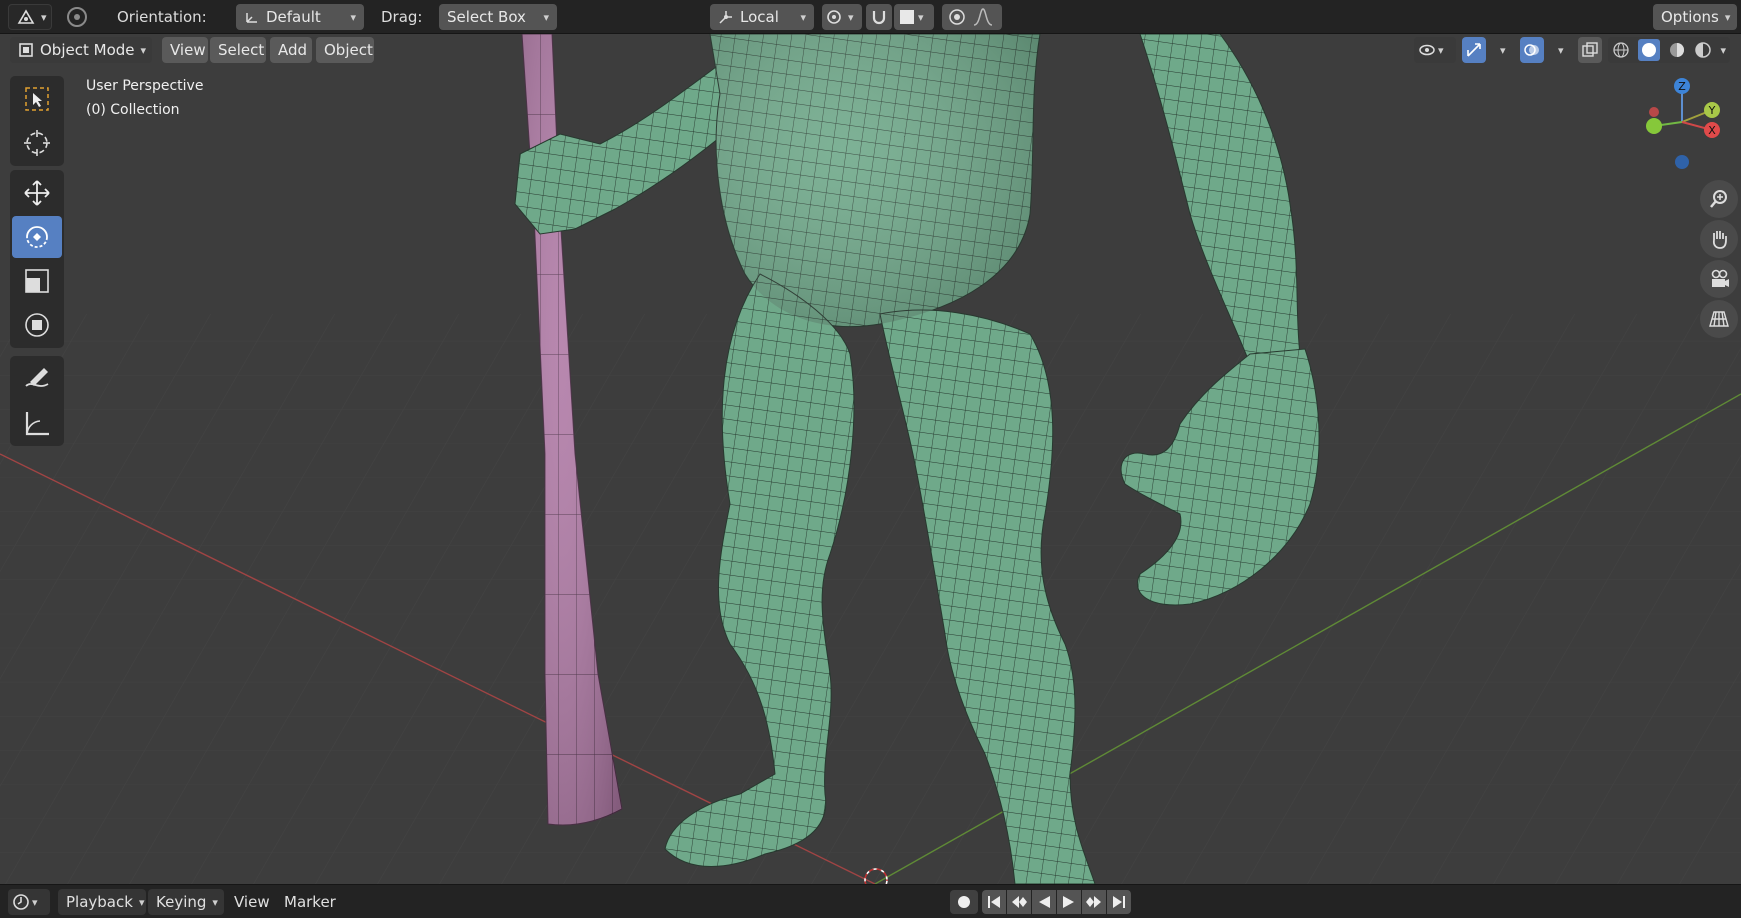  I want to click on eye-icon, so click(1427, 50).